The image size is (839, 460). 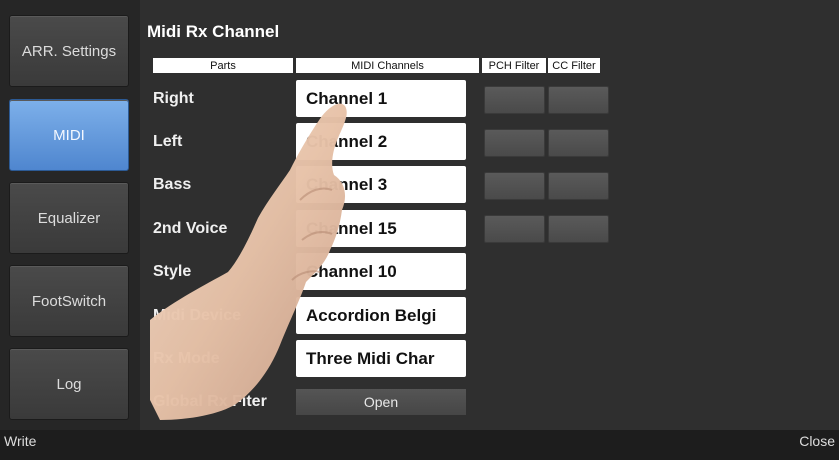 I want to click on cc-filter-2nd-voice, so click(x=578, y=229).